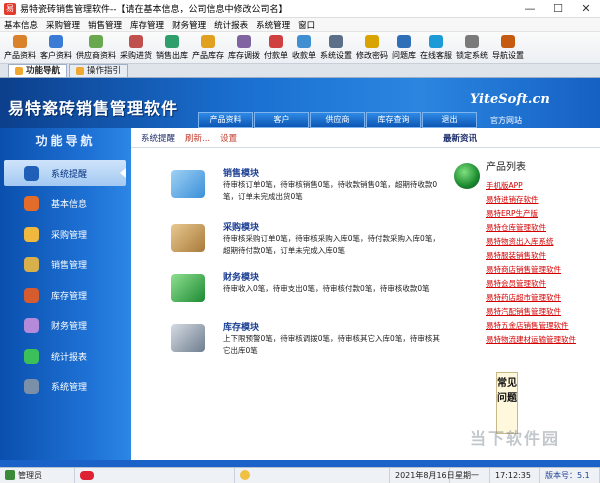 This screenshot has height=483, width=600. What do you see at coordinates (65, 387) in the screenshot?
I see `sidebar-item-system: 系统管理` at bounding box center [65, 387].